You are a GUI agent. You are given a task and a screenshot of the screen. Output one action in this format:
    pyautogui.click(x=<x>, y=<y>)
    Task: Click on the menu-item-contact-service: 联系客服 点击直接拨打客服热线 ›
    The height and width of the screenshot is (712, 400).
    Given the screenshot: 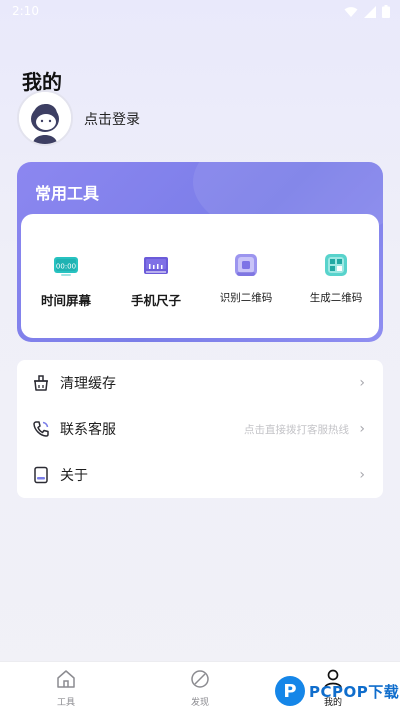 What is the action you would take?
    pyautogui.click(x=200, y=429)
    